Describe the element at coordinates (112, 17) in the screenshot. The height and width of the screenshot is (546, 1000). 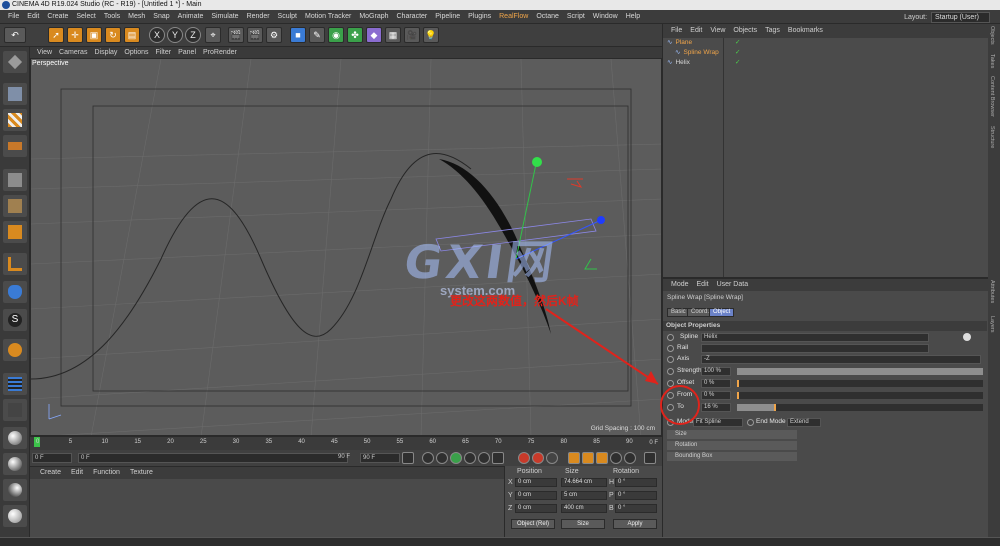
I see `menu-tools: Tools` at that location.